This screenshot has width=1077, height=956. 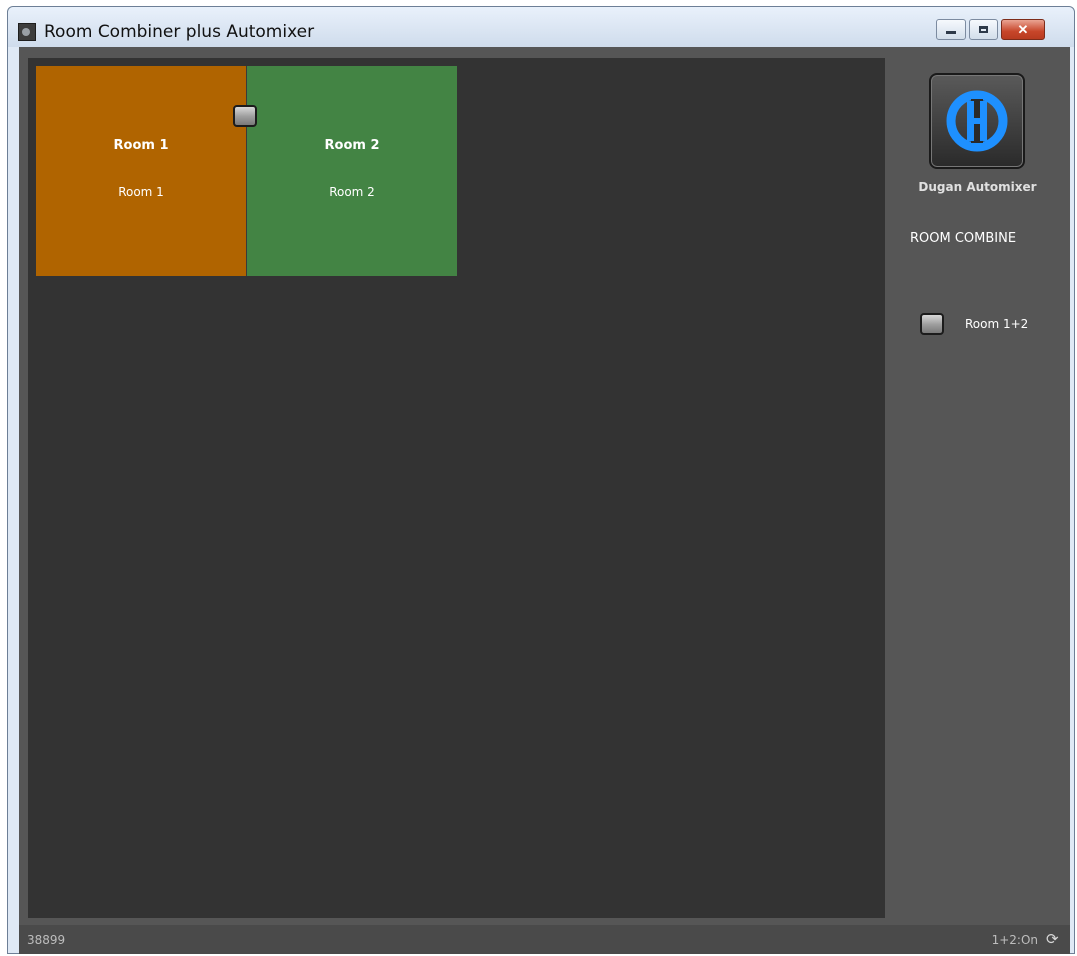 I want to click on minimize-button, so click(x=951, y=29).